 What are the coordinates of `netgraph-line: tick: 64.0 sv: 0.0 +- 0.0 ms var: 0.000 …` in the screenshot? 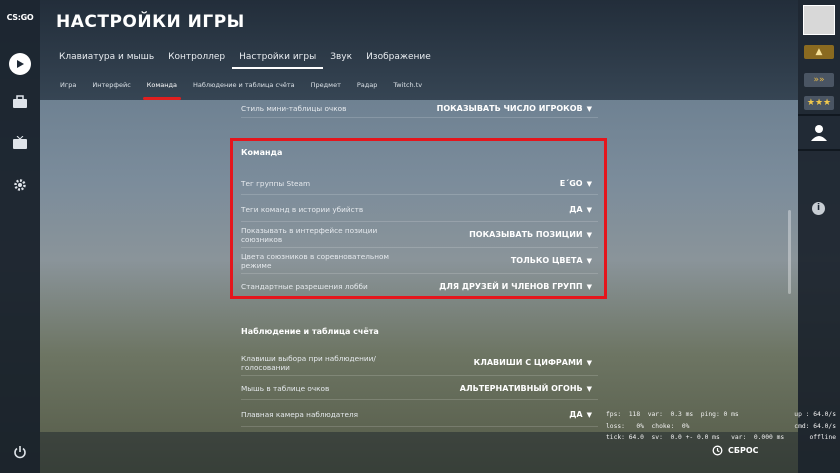 It's located at (695, 437).